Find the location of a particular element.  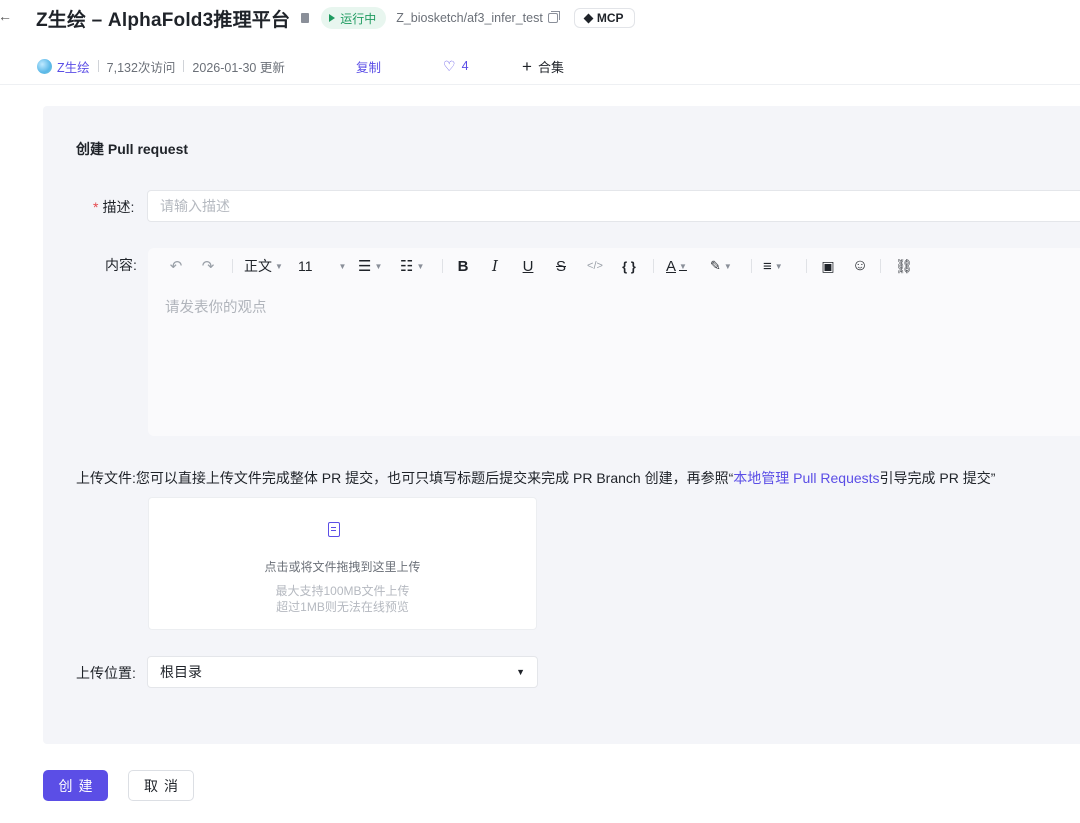

collection-label: 合集 is located at coordinates (550, 67).